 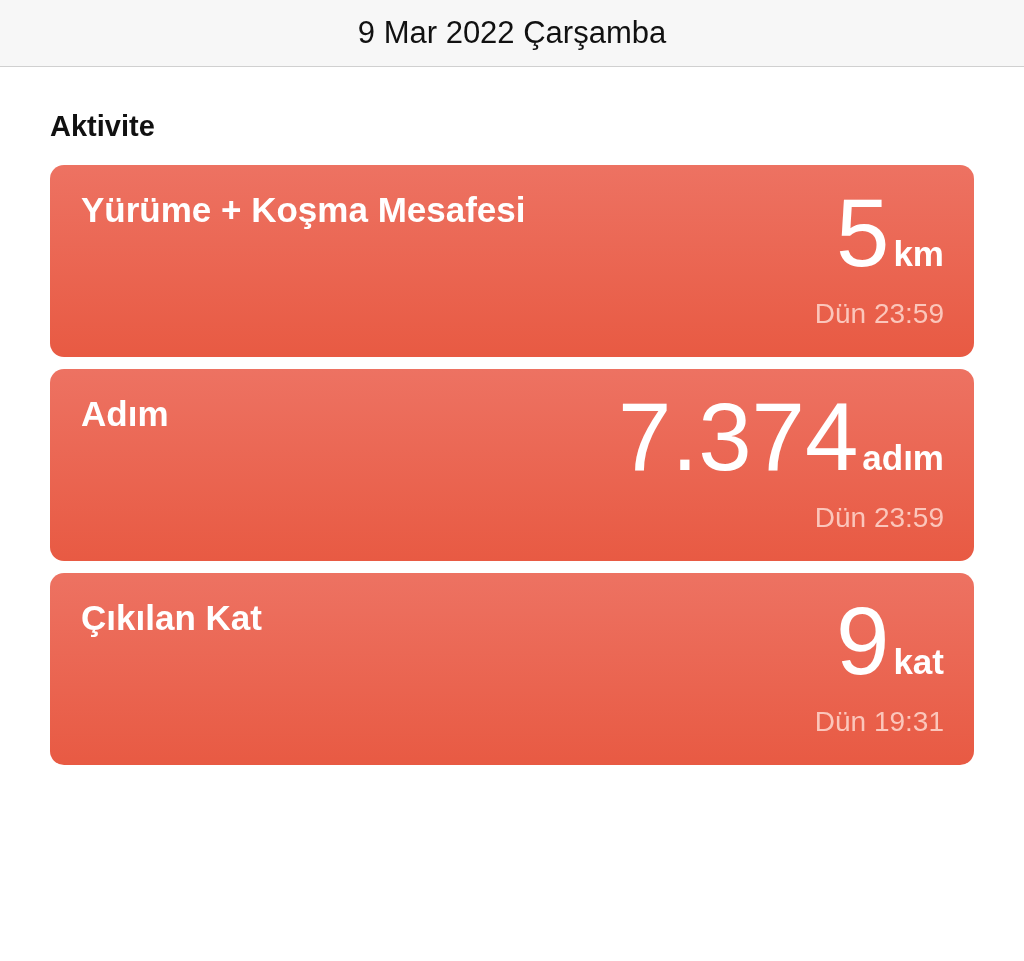 I want to click on card-title: Yürüme + Koşma Mesafesi, so click(x=303, y=209).